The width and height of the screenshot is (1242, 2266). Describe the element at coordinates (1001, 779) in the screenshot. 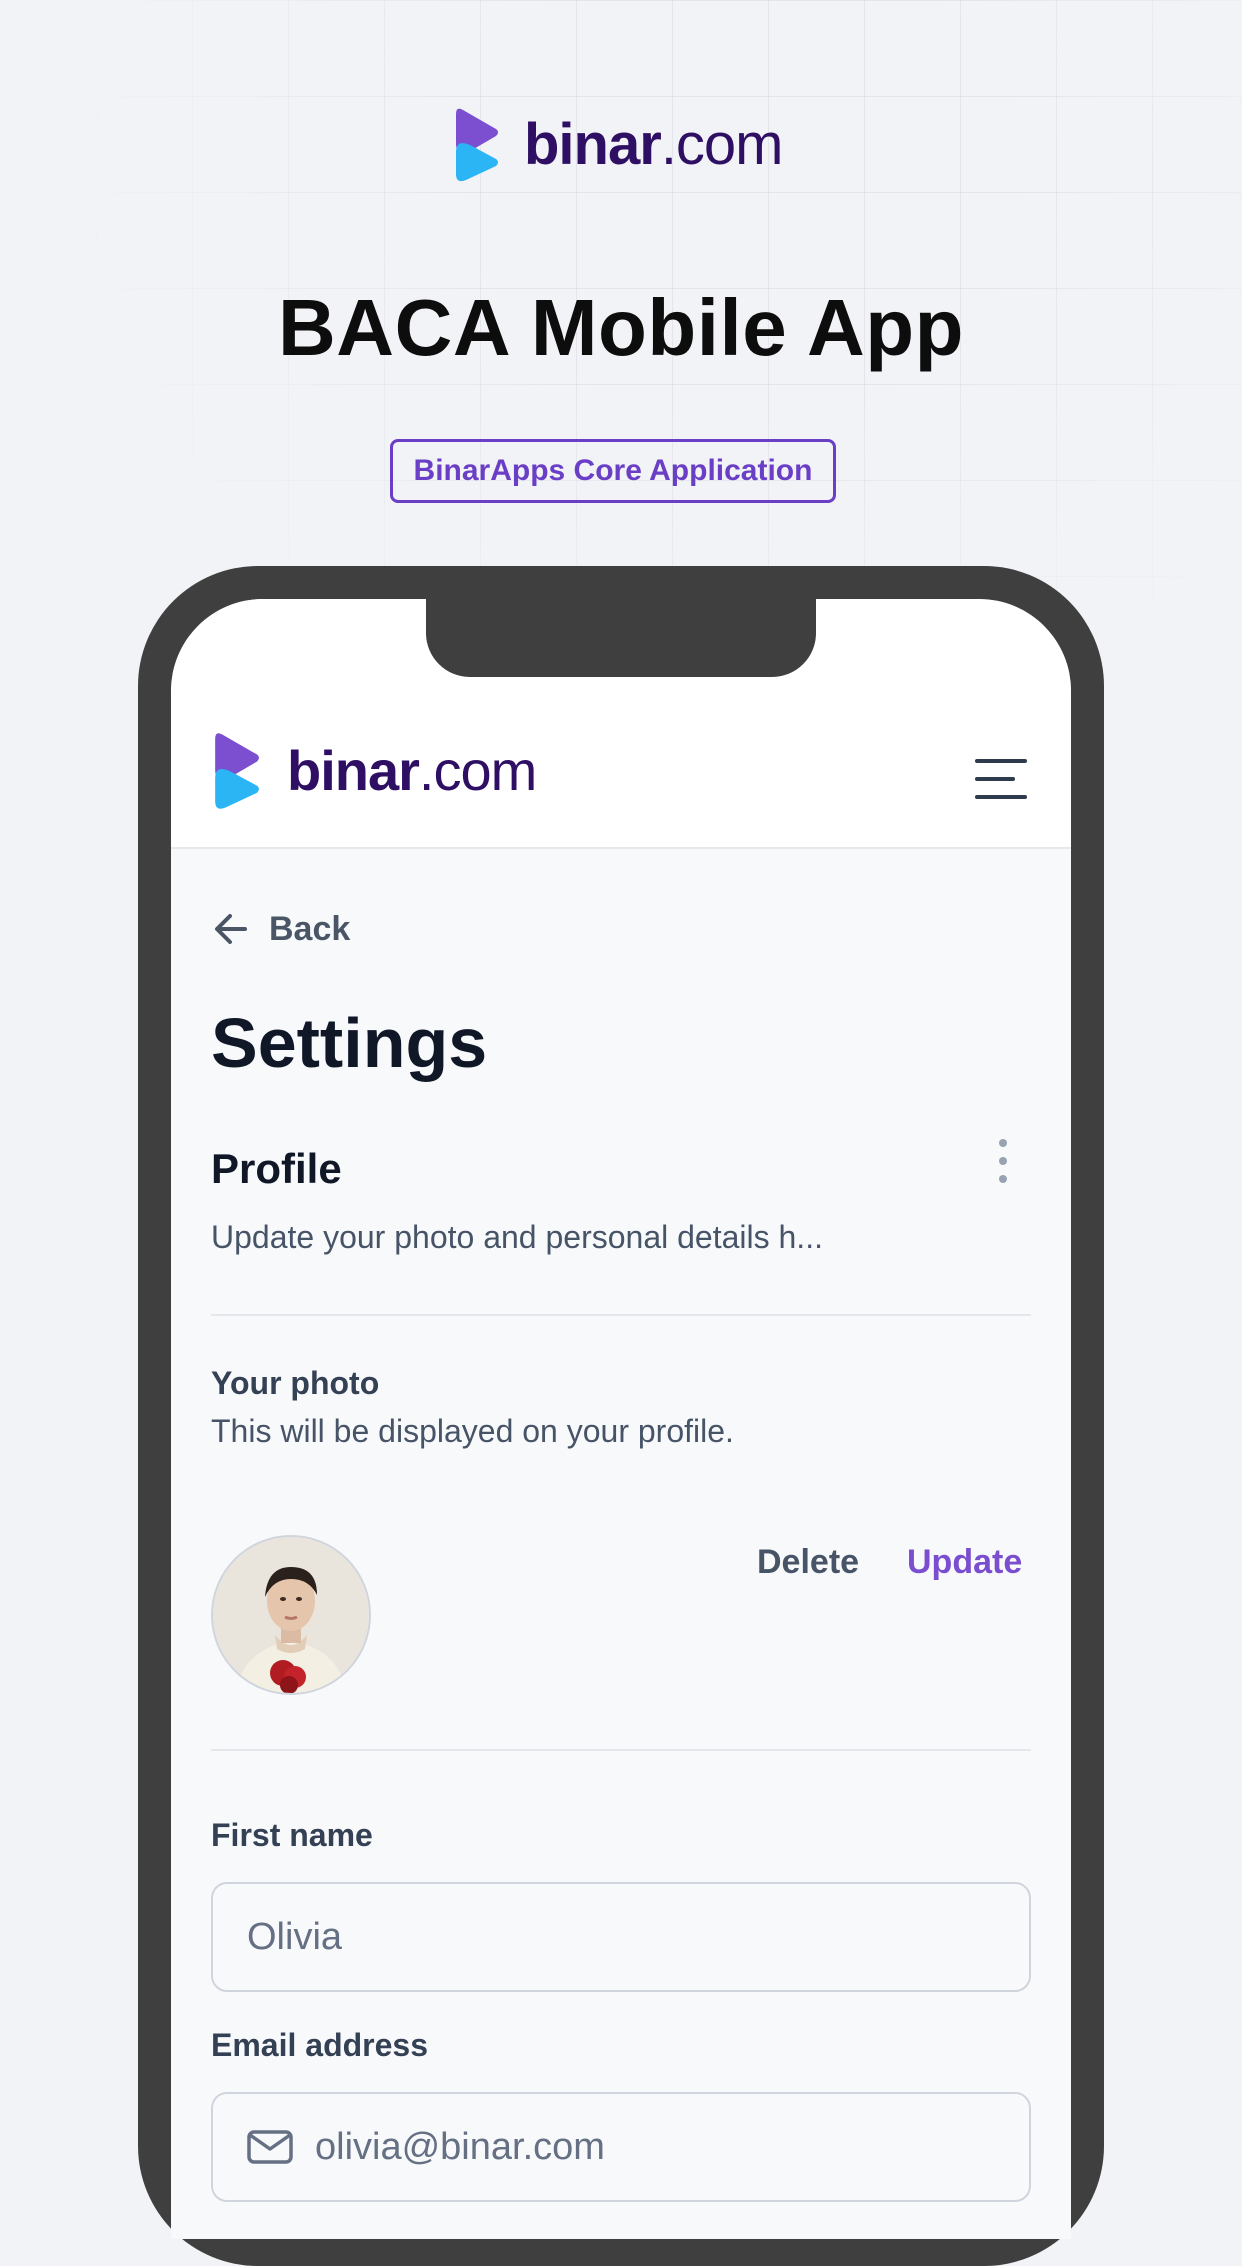

I see `hamburger-menu-icon` at that location.